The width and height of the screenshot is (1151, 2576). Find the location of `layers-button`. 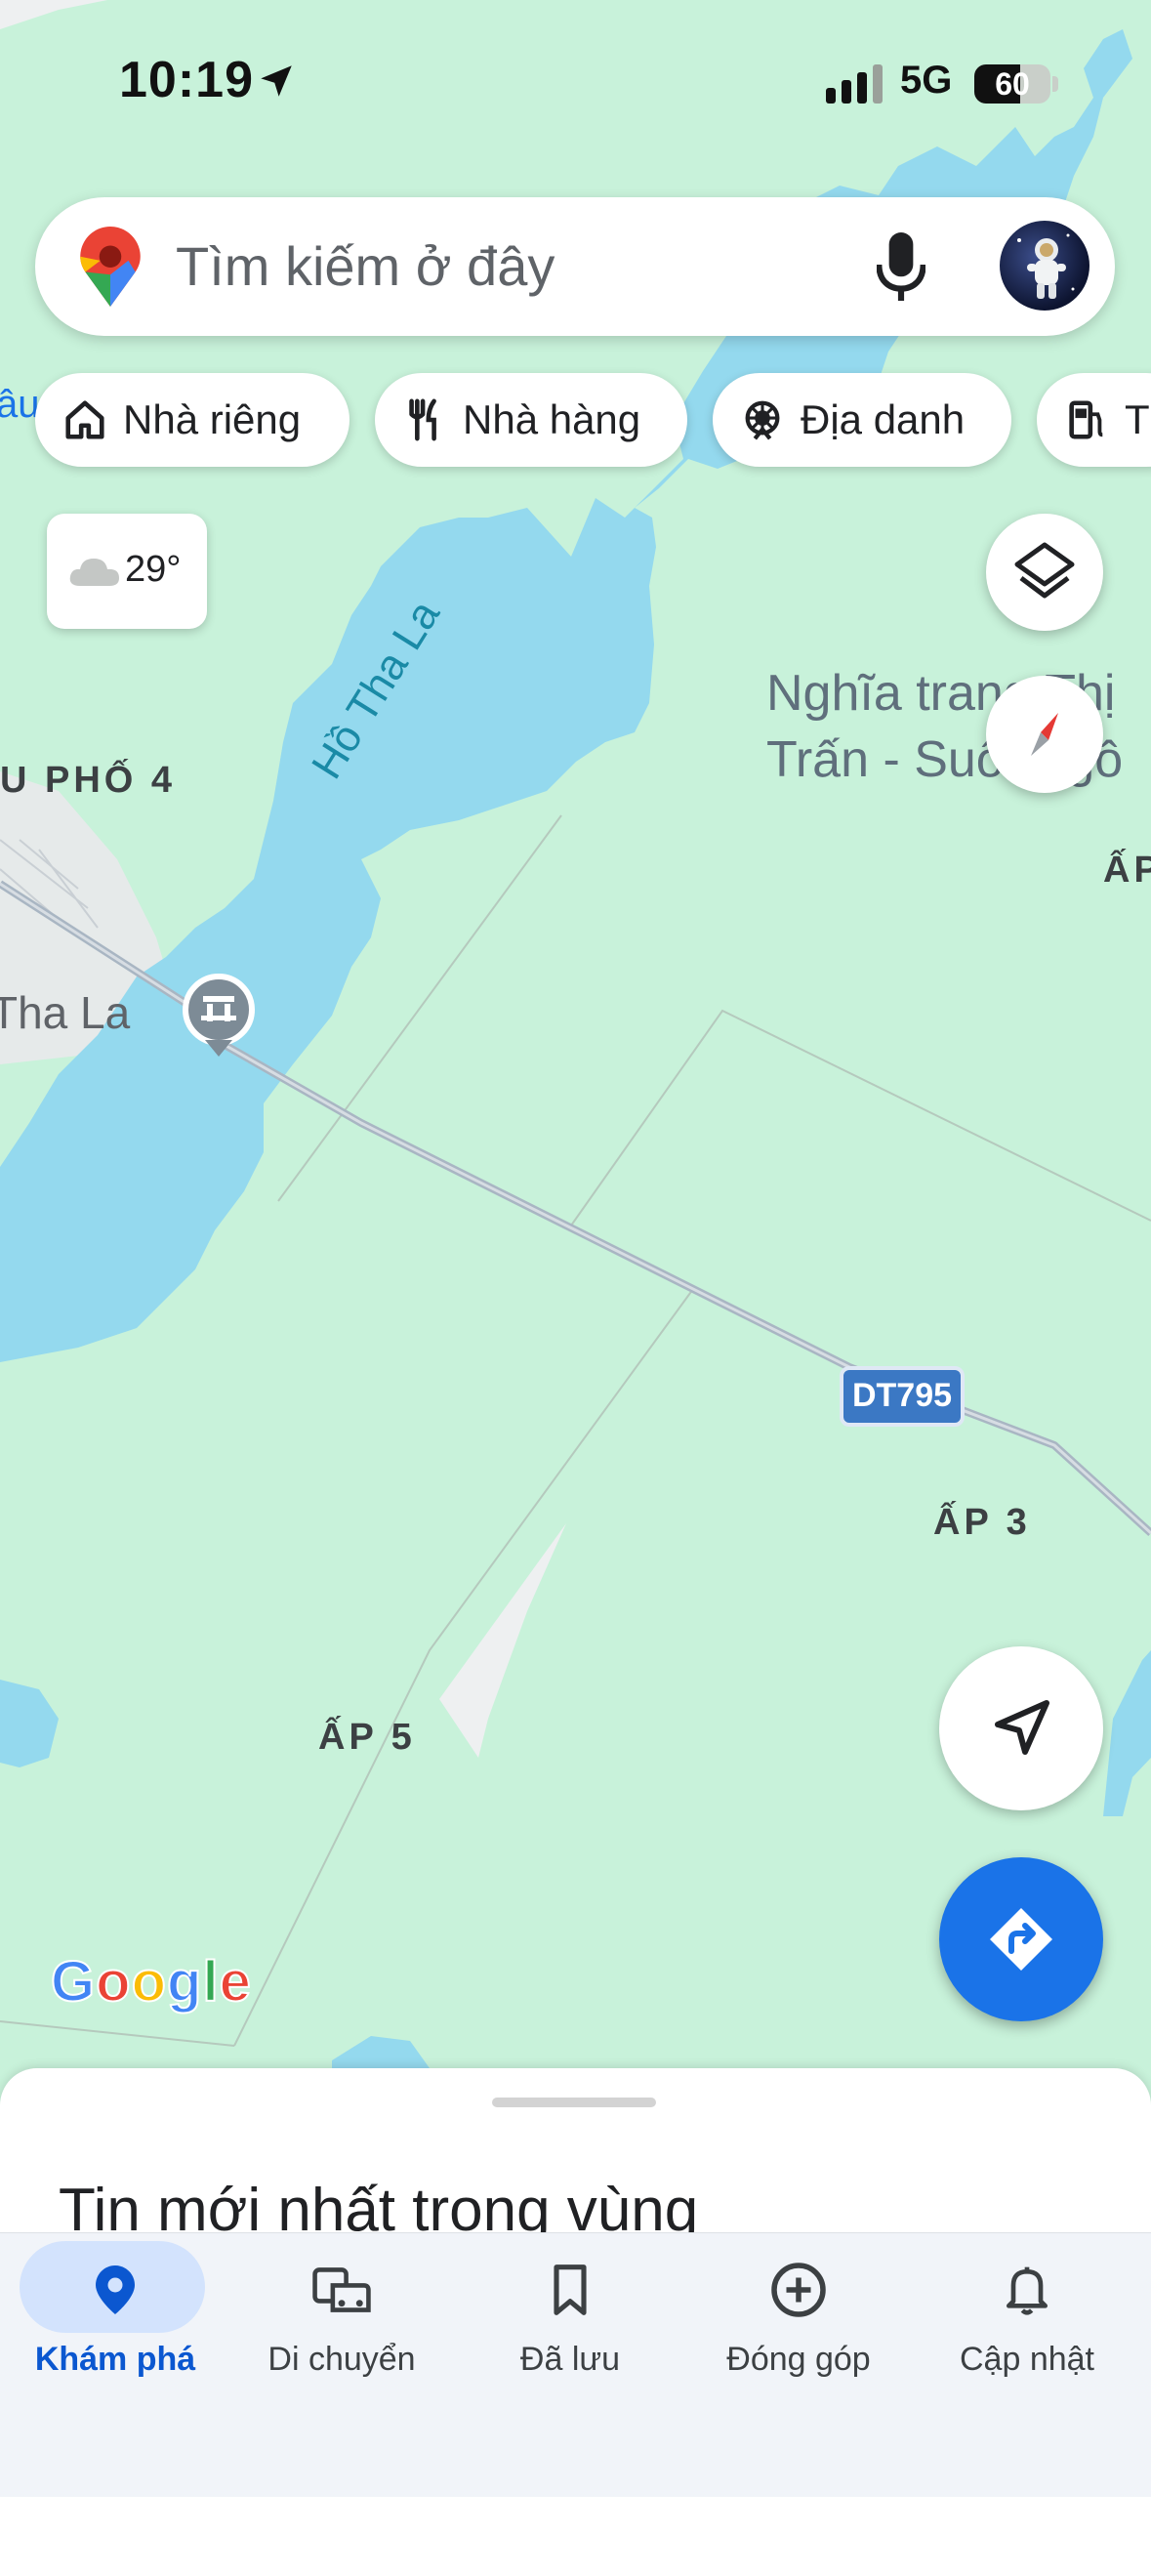

layers-button is located at coordinates (1044, 572).